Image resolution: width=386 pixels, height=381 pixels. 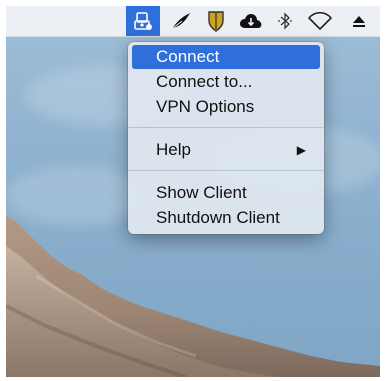 I want to click on menu-item-connect: Connect, so click(x=226, y=57).